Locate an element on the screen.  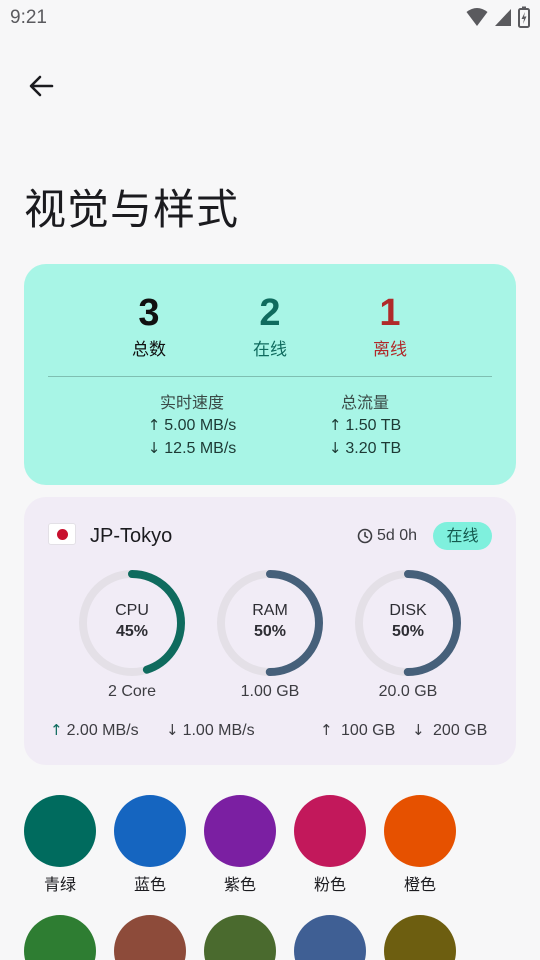
traffic-upload: ↑ 1.50 TB is located at coordinates (365, 425).